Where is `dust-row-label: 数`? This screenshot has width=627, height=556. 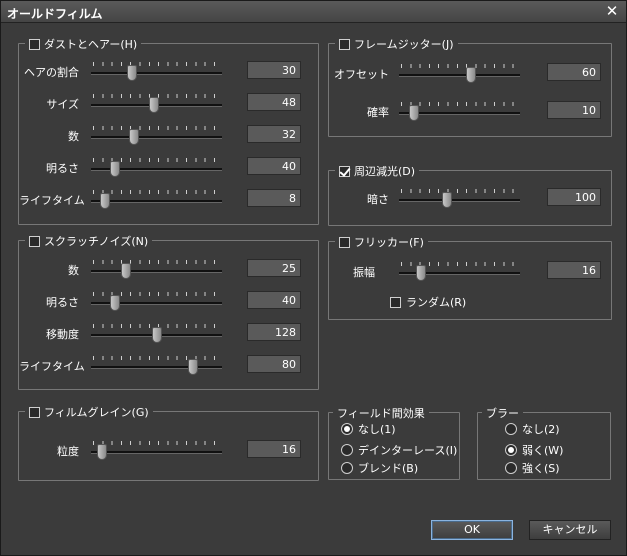
dust-row-label: 数 is located at coordinates (73, 136).